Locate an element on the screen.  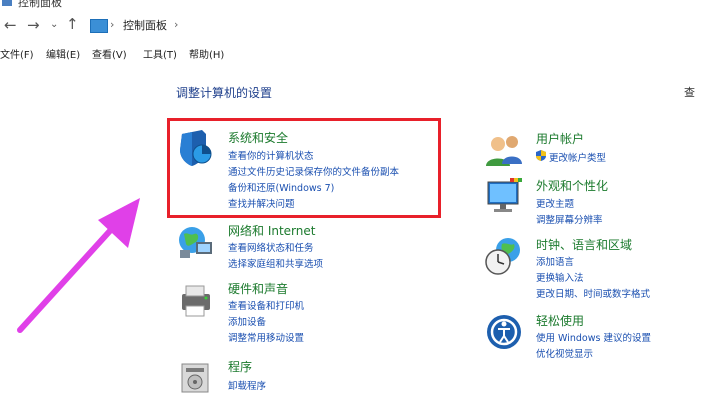
title-bar is located at coordinates (351, 5).